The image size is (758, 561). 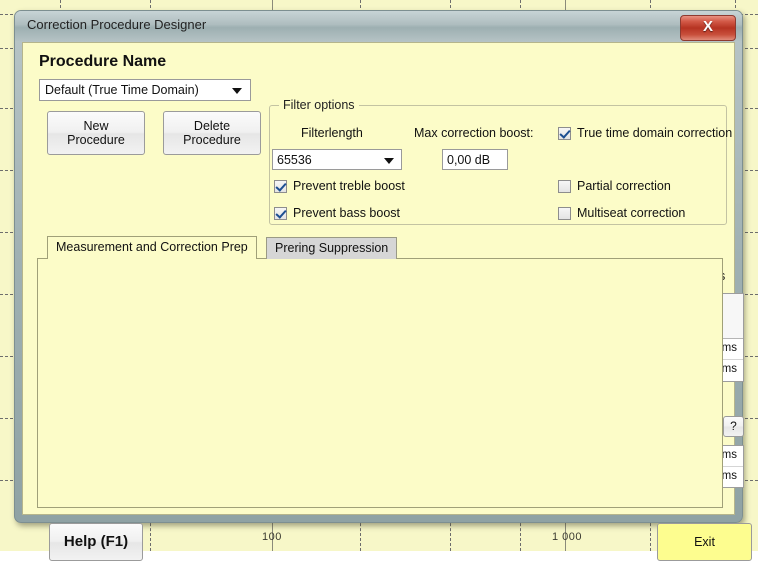 I want to click on tab-prering-suppression: Prering Suppression, so click(x=332, y=248).